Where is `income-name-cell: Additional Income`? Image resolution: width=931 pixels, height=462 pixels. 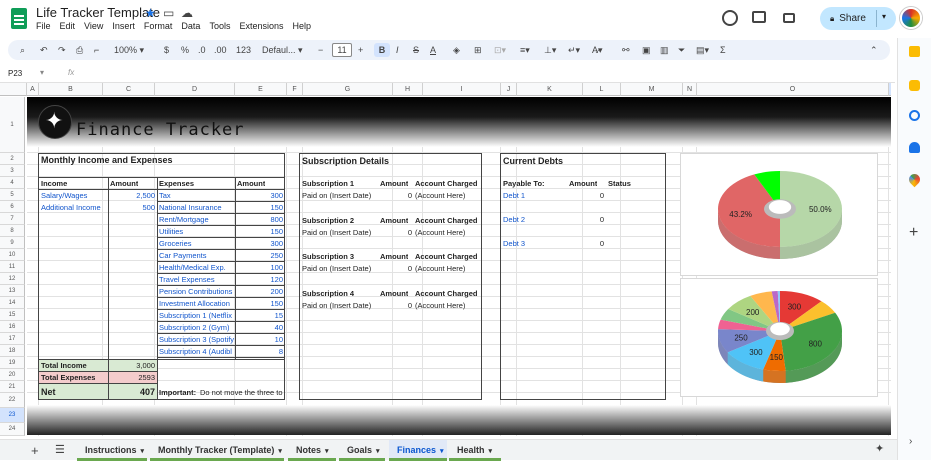 income-name-cell: Additional Income is located at coordinates (74, 208).